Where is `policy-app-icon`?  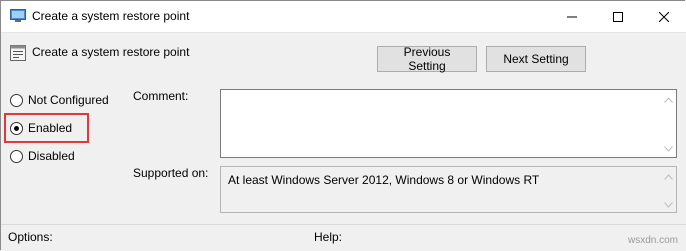 policy-app-icon is located at coordinates (18, 16).